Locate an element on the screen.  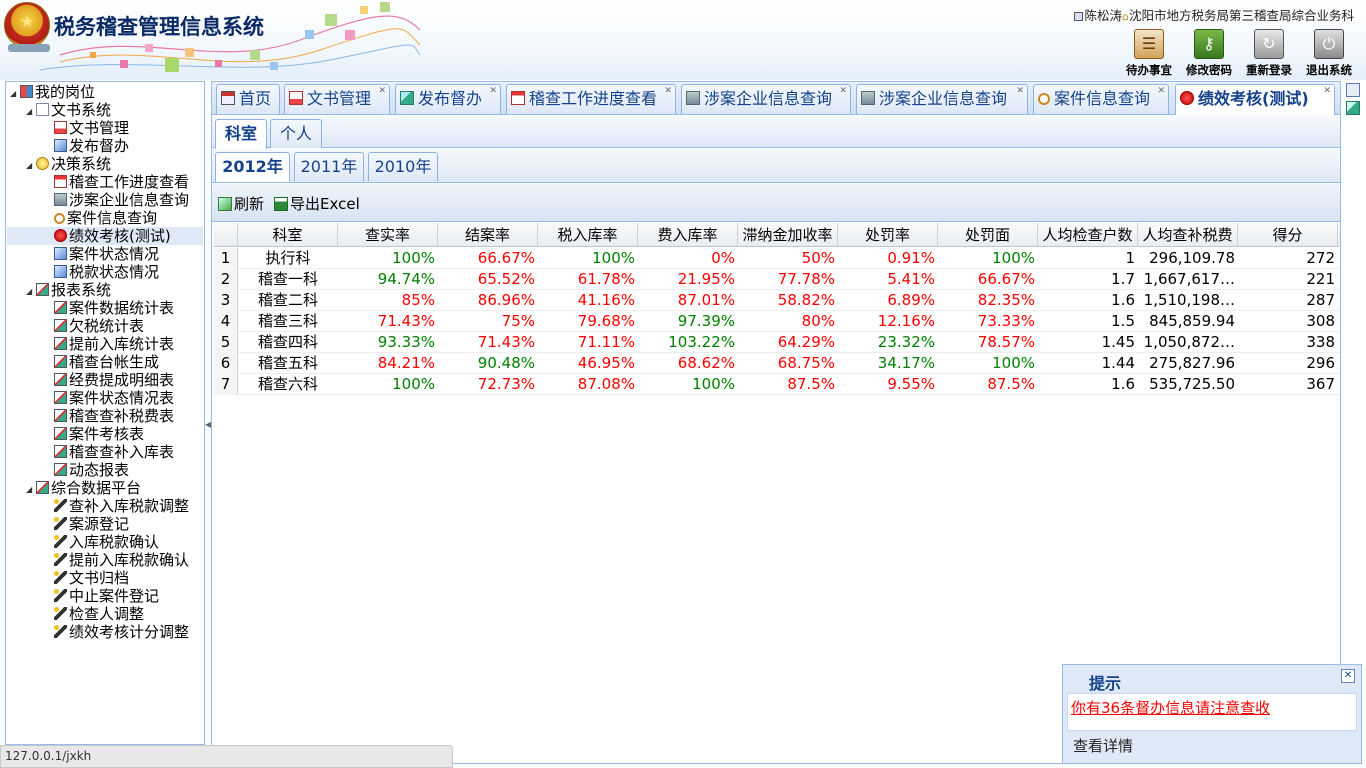
tab-department: 科室 is located at coordinates (241, 134).